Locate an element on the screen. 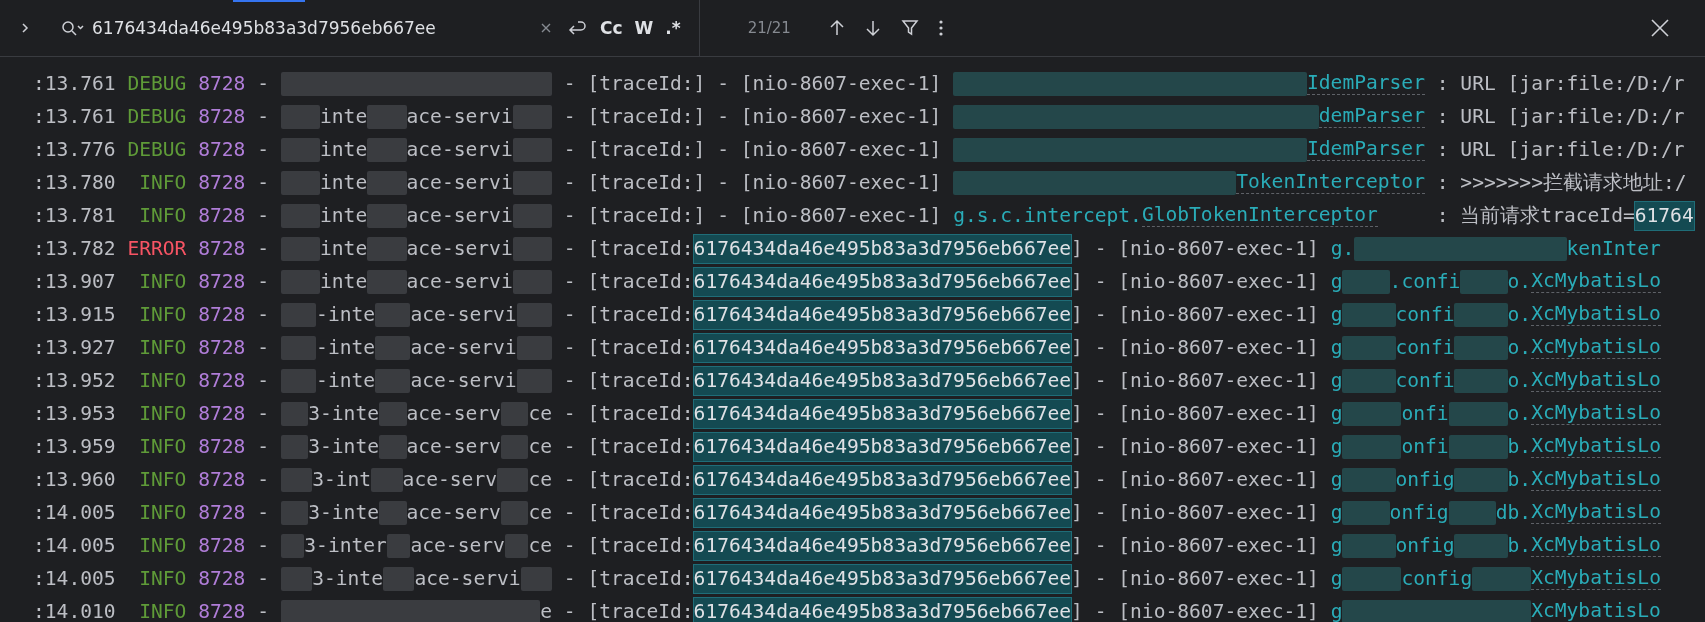 The height and width of the screenshot is (622, 1705). log-text: ace-serv is located at coordinates (453, 446).